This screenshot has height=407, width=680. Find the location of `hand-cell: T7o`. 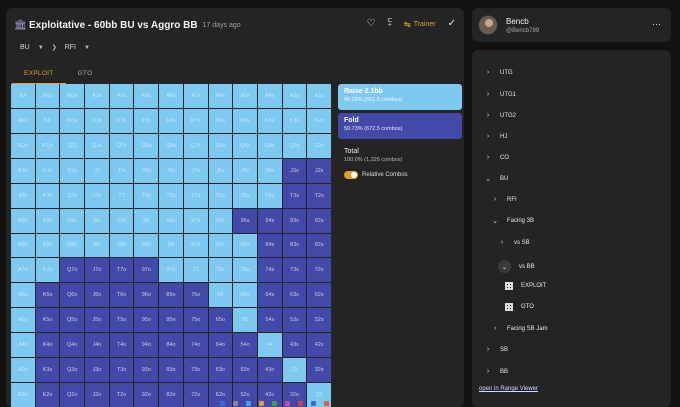

hand-cell: T7o is located at coordinates (121, 270).